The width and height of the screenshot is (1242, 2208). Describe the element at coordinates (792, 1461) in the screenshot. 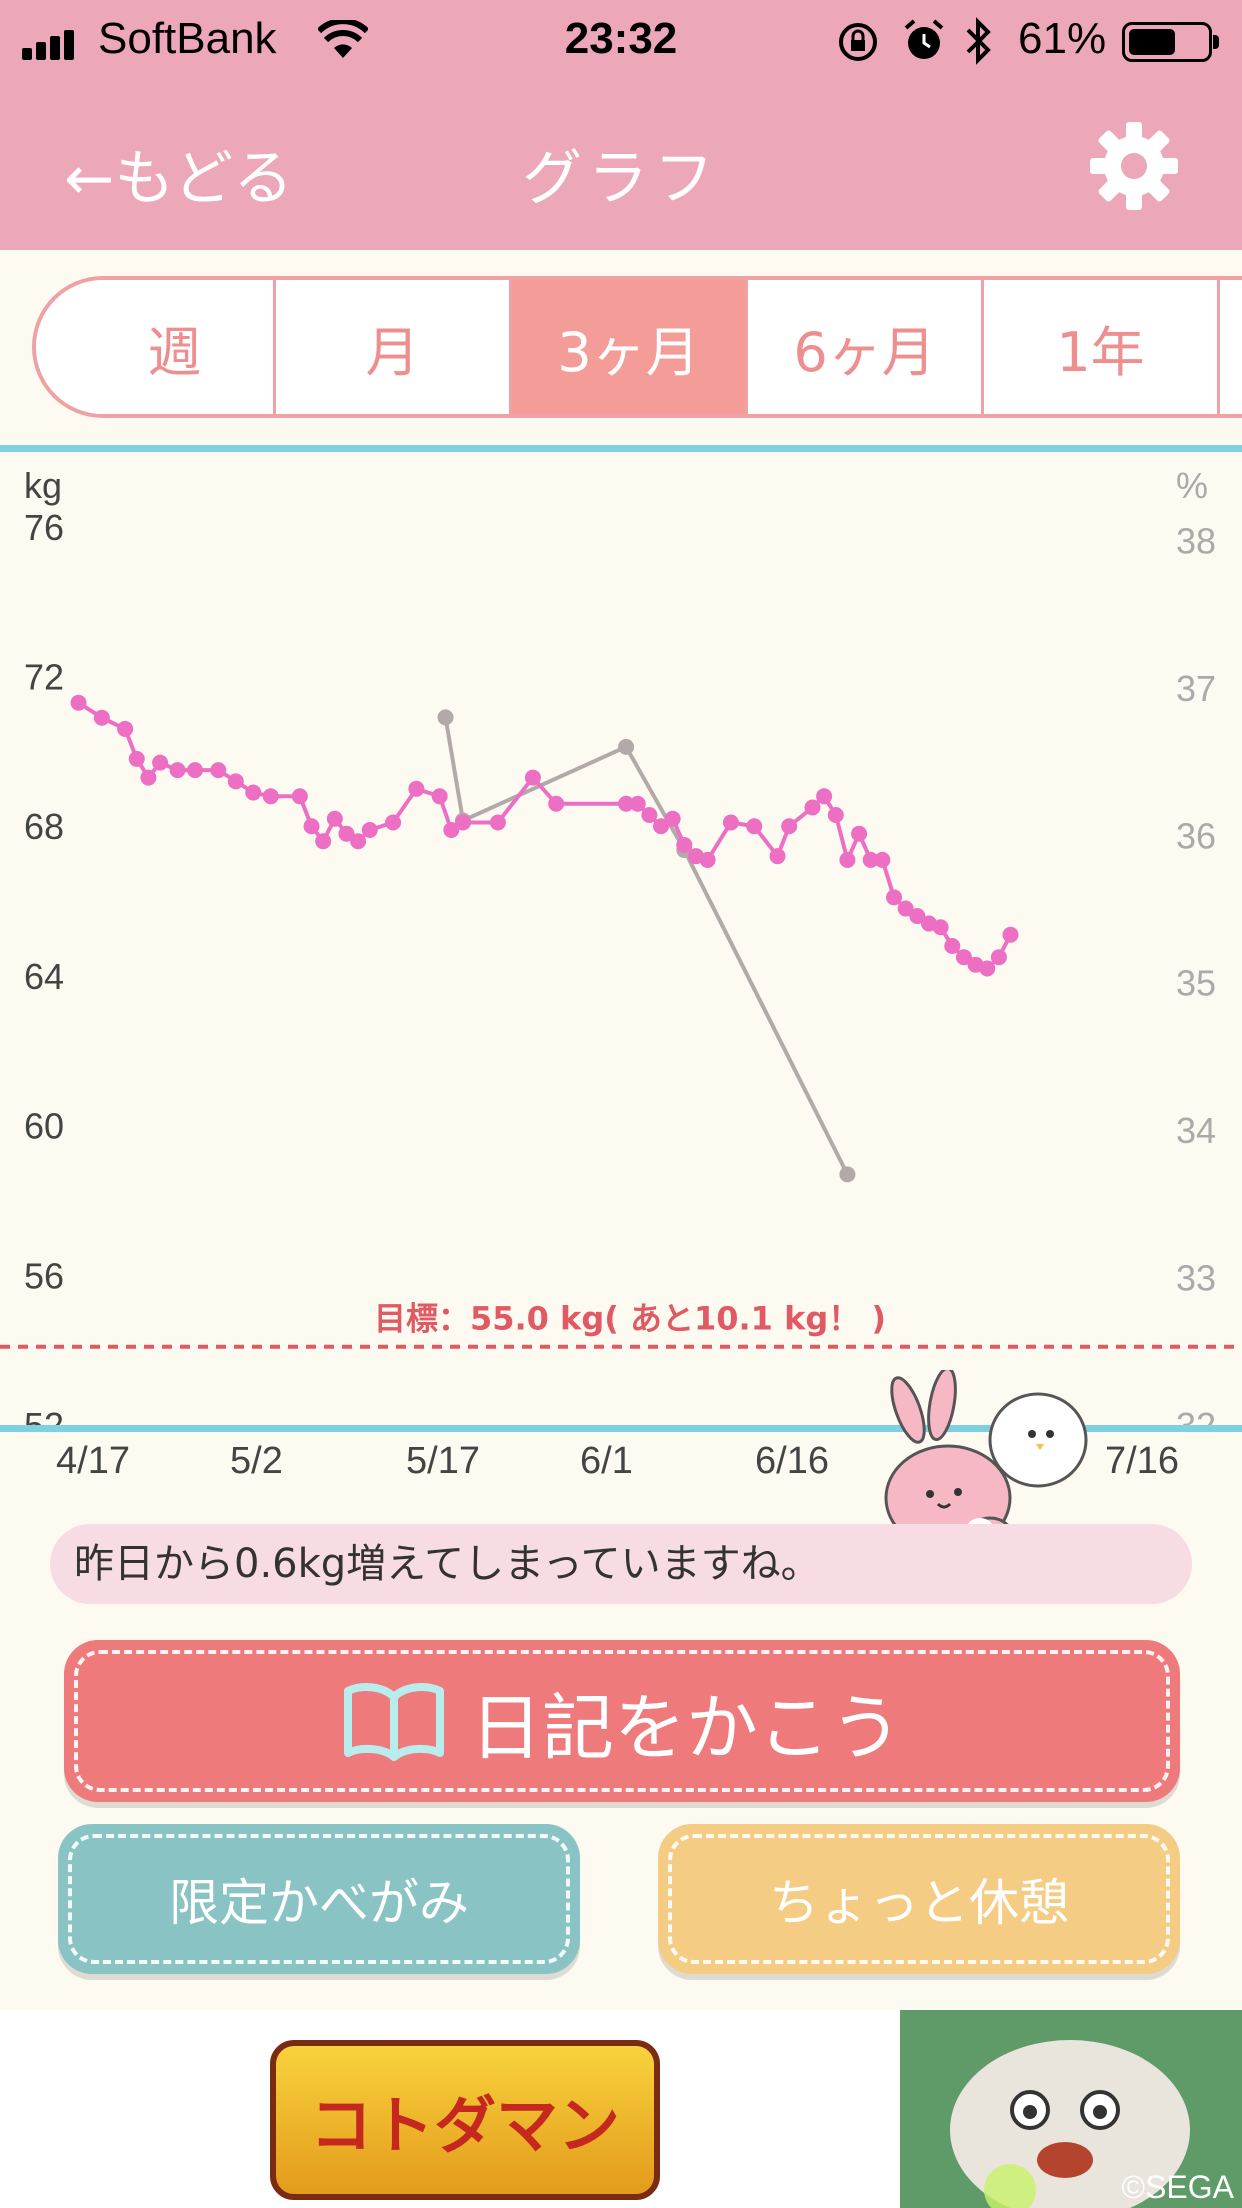

I see `x-tick-label: 6/16` at that location.